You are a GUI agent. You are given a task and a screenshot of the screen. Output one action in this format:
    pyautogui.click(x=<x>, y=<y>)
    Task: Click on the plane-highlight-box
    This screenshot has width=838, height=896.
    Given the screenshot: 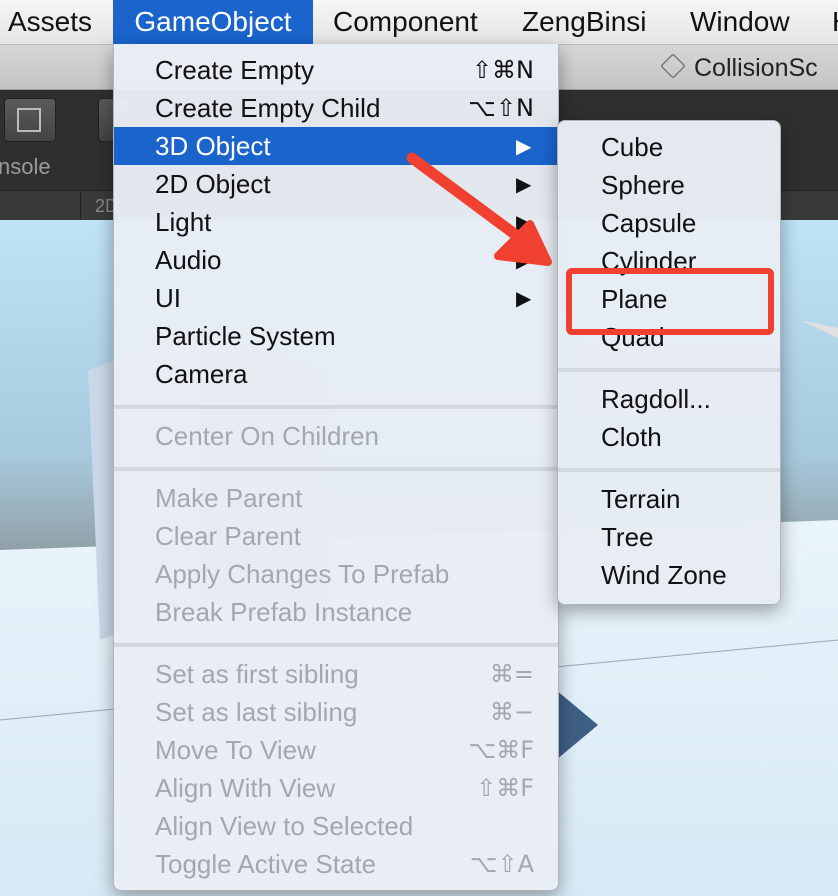 What is the action you would take?
    pyautogui.click(x=670, y=301)
    